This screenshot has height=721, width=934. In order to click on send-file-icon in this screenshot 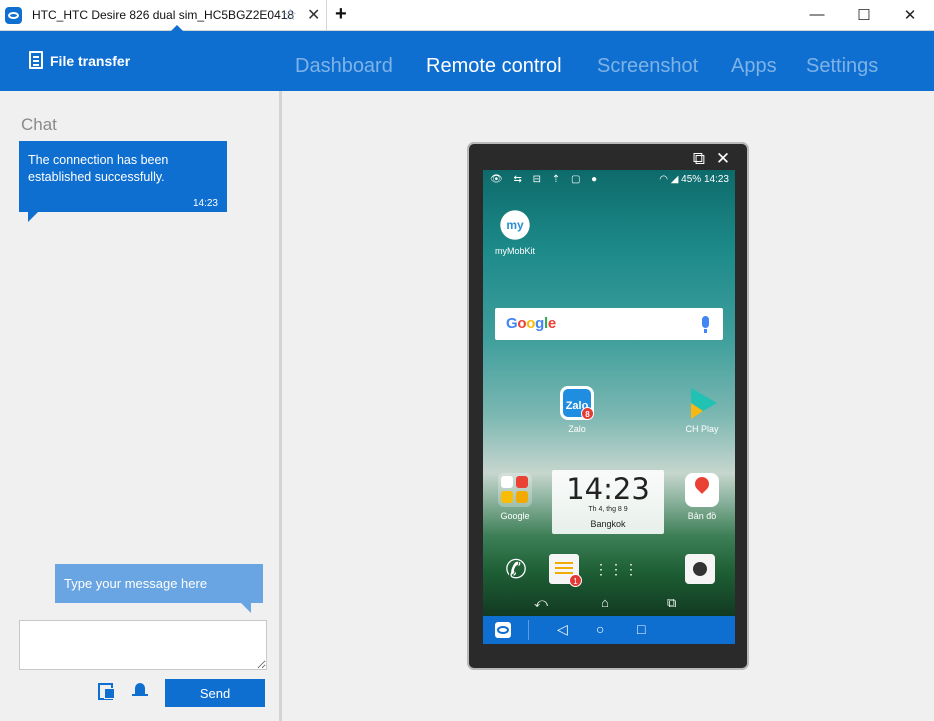, I will do `click(106, 690)`.